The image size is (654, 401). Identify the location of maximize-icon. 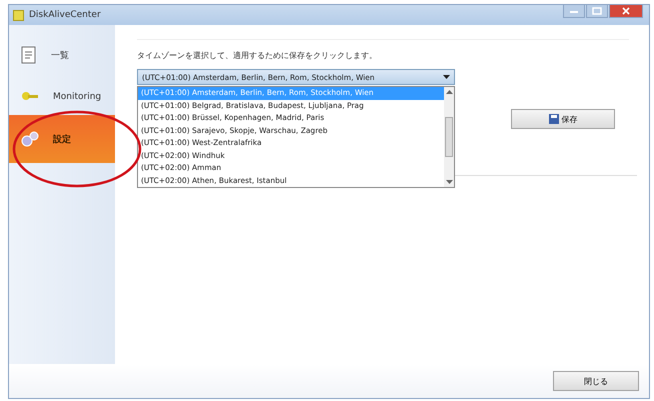
(597, 11).